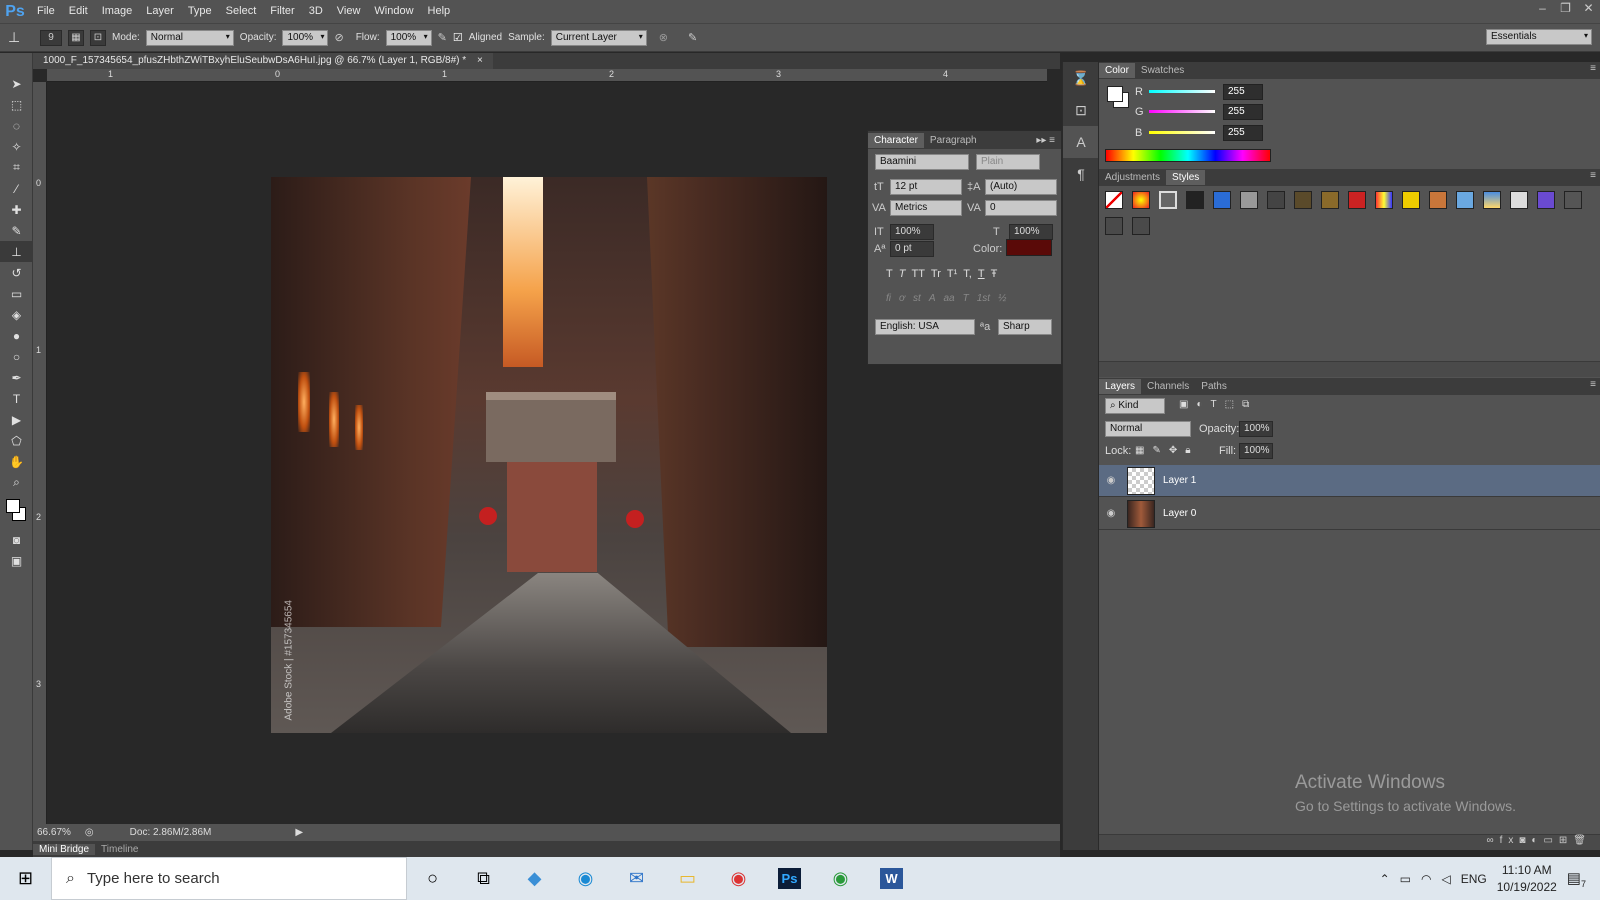 The width and height of the screenshot is (1600, 900). I want to click on filter-smart-icon: ⧉, so click(1245, 404).